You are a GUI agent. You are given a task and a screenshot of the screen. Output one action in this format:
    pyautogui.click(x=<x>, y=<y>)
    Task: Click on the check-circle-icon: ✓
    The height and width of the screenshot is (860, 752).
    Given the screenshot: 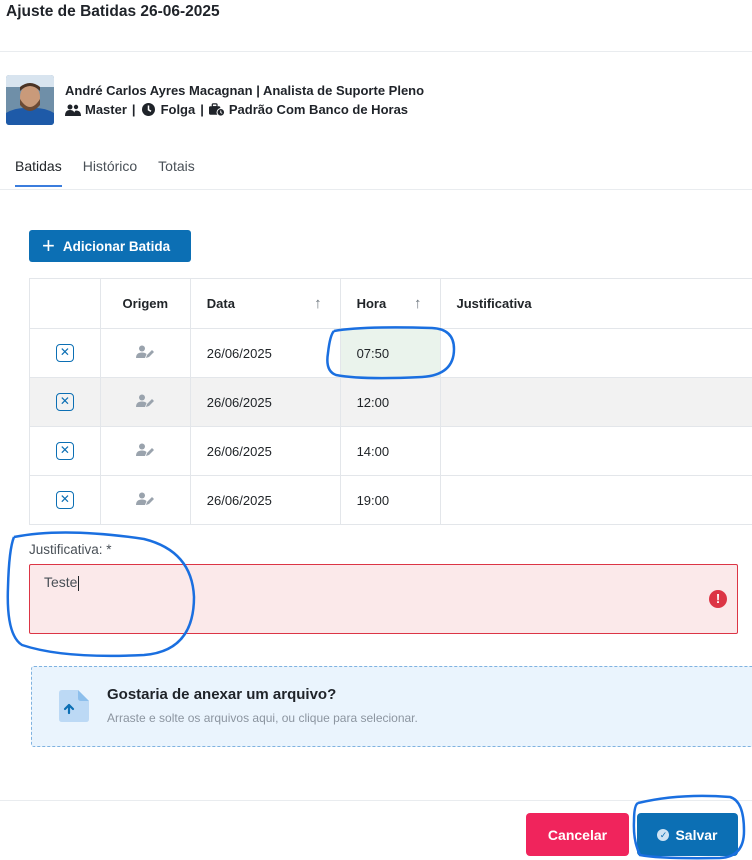 What is the action you would take?
    pyautogui.click(x=663, y=834)
    